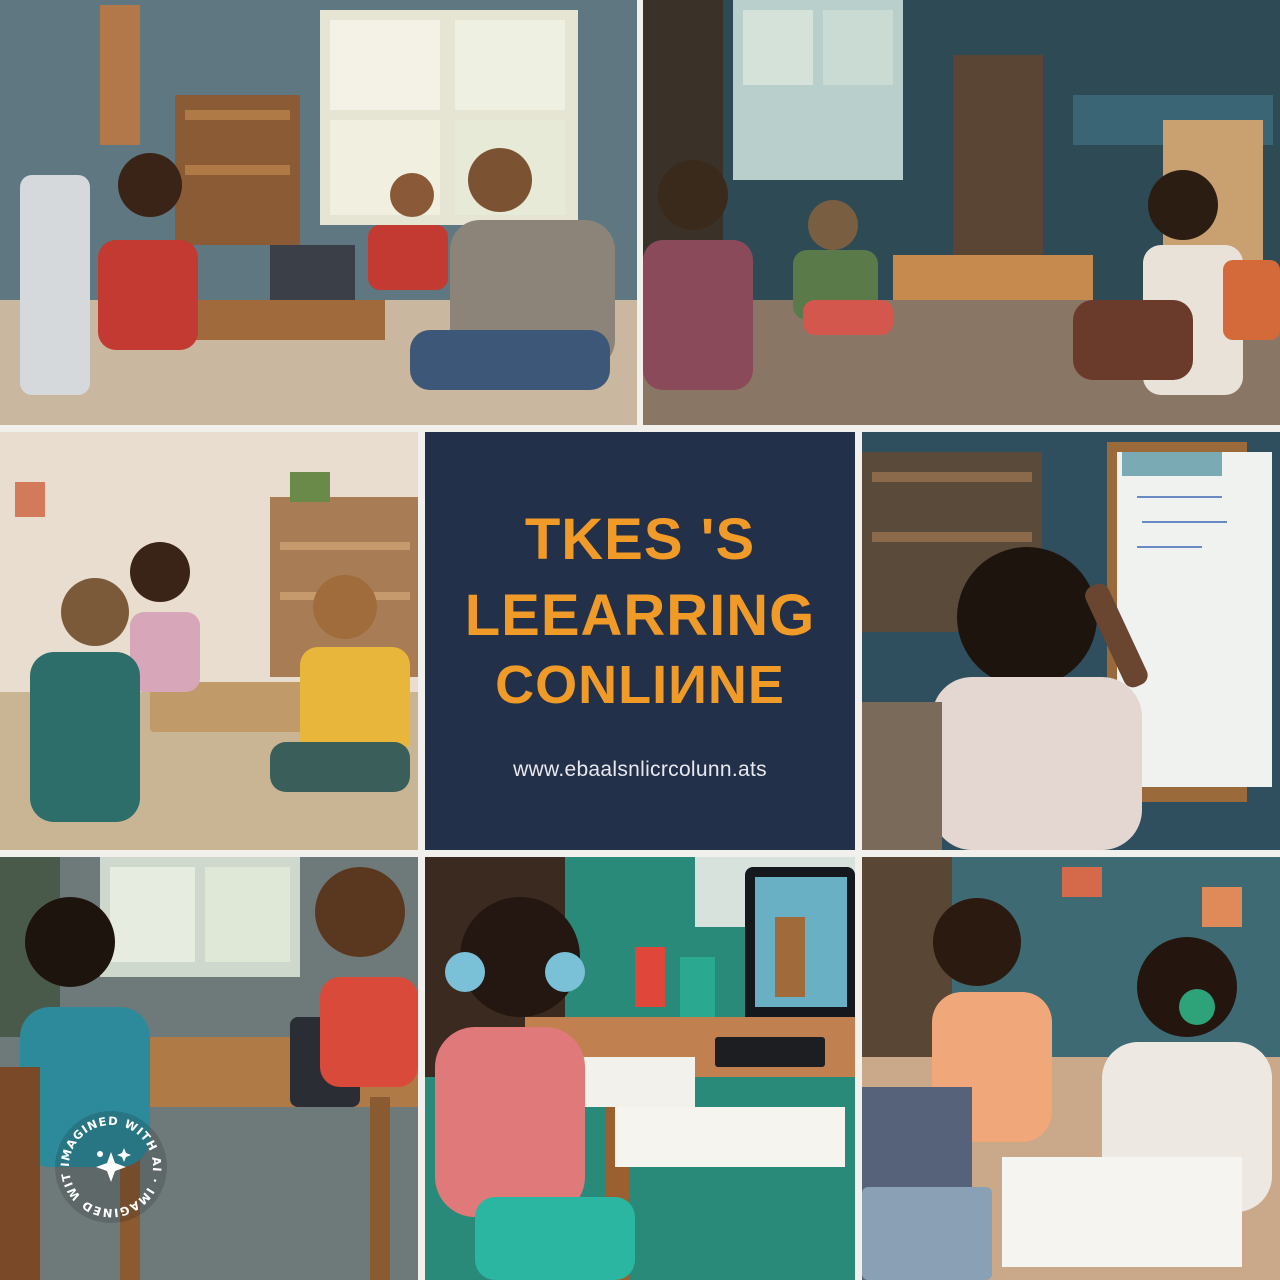 Image resolution: width=1280 pixels, height=1280 pixels. Describe the element at coordinates (640, 685) in the screenshot. I see `title-line-3: CONLIИNE` at that location.